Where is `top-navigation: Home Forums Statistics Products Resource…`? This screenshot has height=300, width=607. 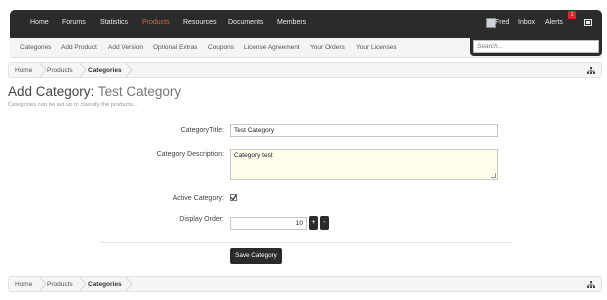 top-navigation: Home Forums Statistics Products Resource… is located at coordinates (306, 24).